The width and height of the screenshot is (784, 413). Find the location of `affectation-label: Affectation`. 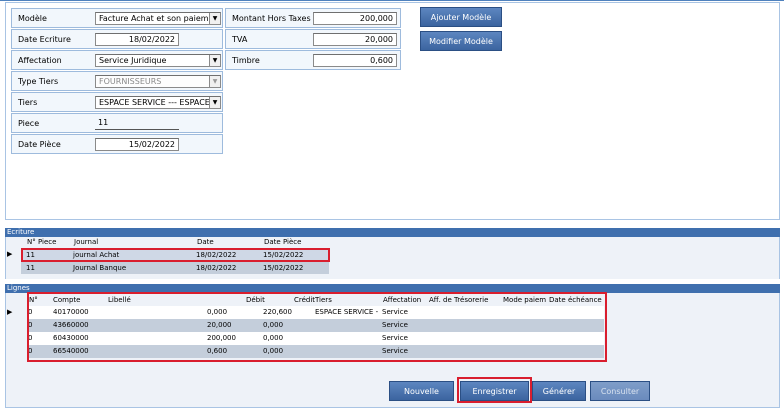

affectation-label: Affectation is located at coordinates (40, 60).